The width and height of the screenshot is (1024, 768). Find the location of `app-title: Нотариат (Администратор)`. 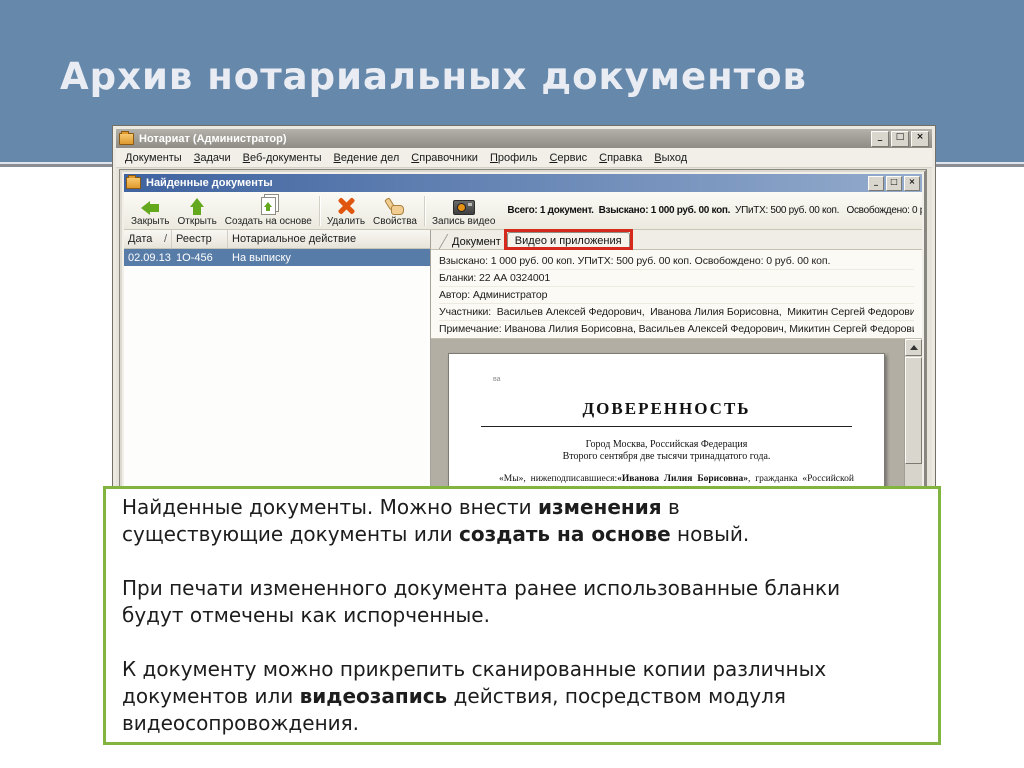

app-title: Нотариат (Администратор) is located at coordinates (213, 138).